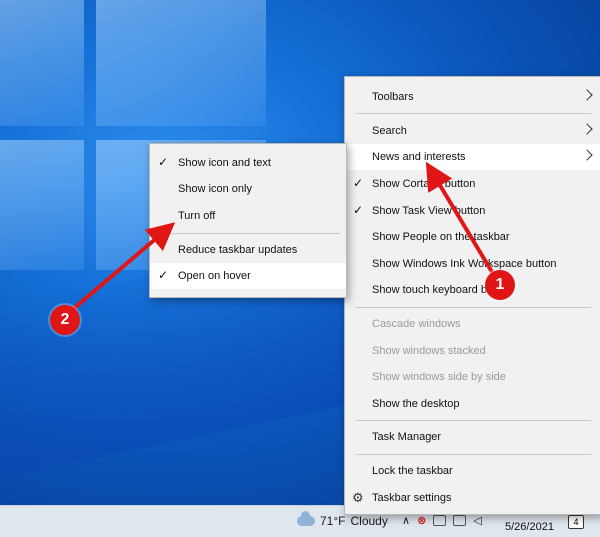  I want to click on menu-item-news-and-interests: News and interests, so click(472, 157).